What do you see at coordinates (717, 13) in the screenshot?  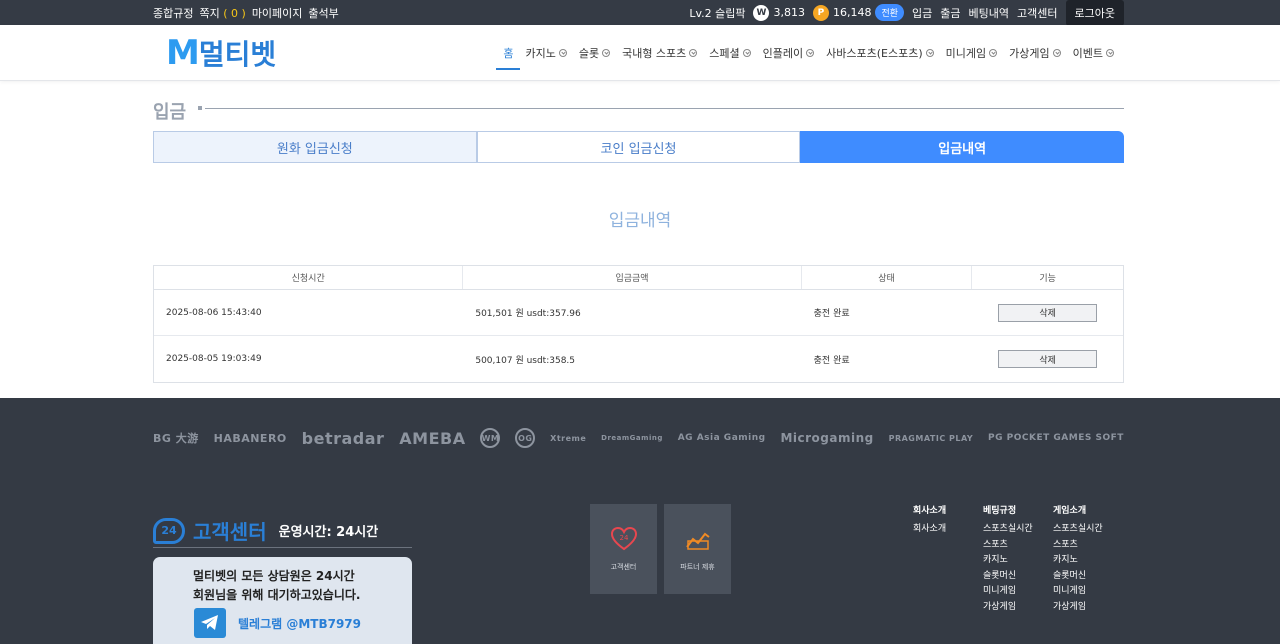 I see `user-level: Lv.2 슬립팍` at bounding box center [717, 13].